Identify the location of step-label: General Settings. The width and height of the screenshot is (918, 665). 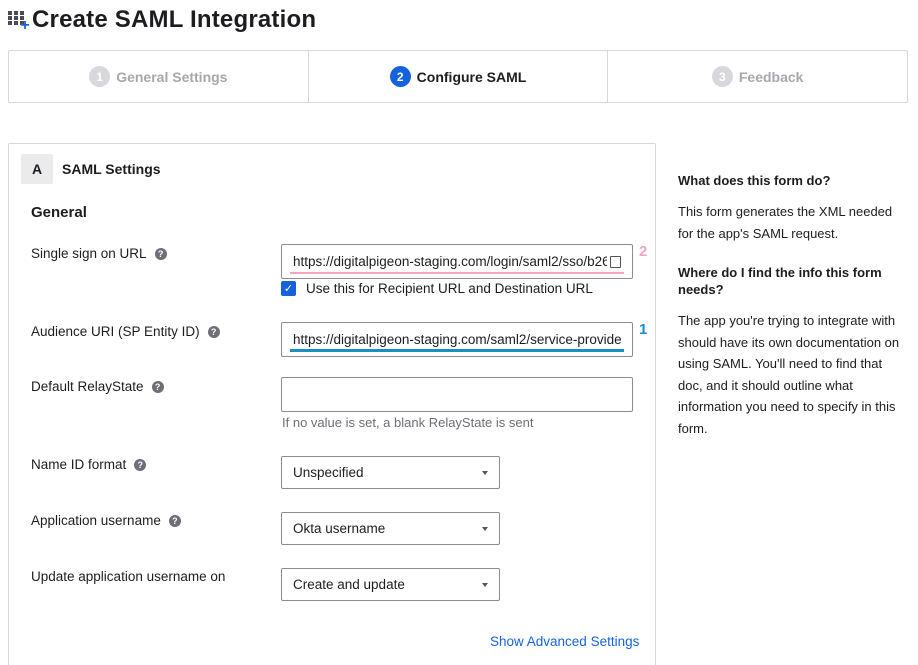
(172, 76).